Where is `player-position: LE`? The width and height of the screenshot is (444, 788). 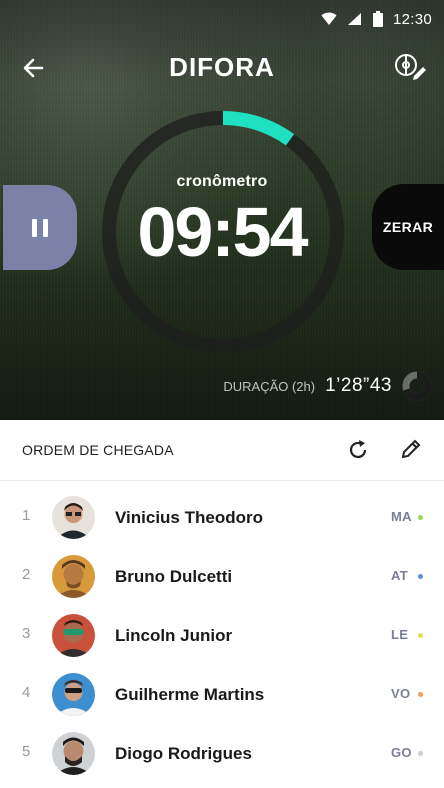 player-position: LE is located at coordinates (400, 634).